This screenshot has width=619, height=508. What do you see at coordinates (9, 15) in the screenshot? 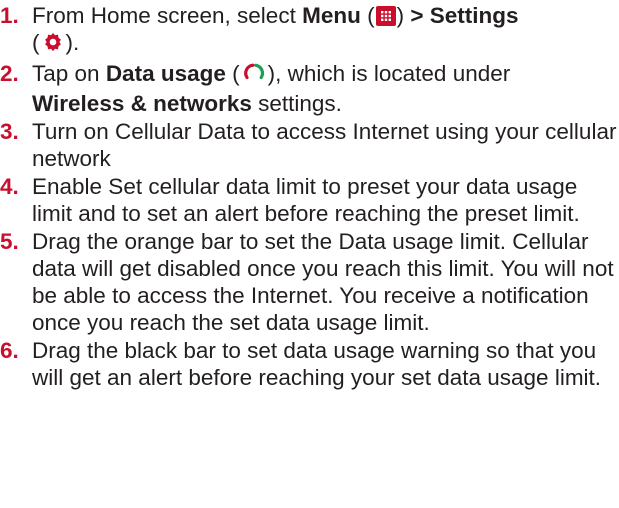
I see `step-number: 1.` at bounding box center [9, 15].